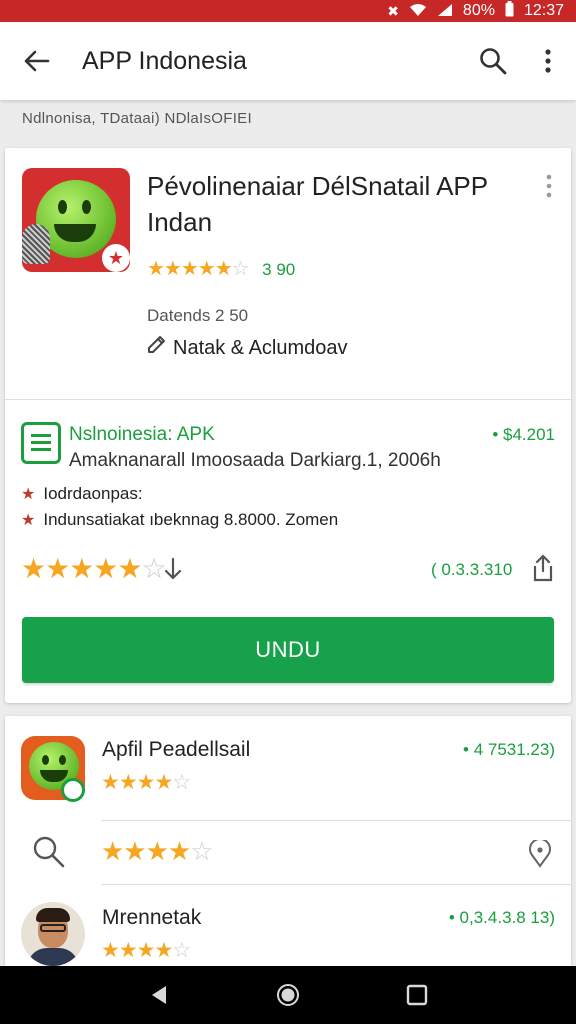 The width and height of the screenshot is (576, 1024). Describe the element at coordinates (288, 650) in the screenshot. I see `install-button: UNDU` at that location.